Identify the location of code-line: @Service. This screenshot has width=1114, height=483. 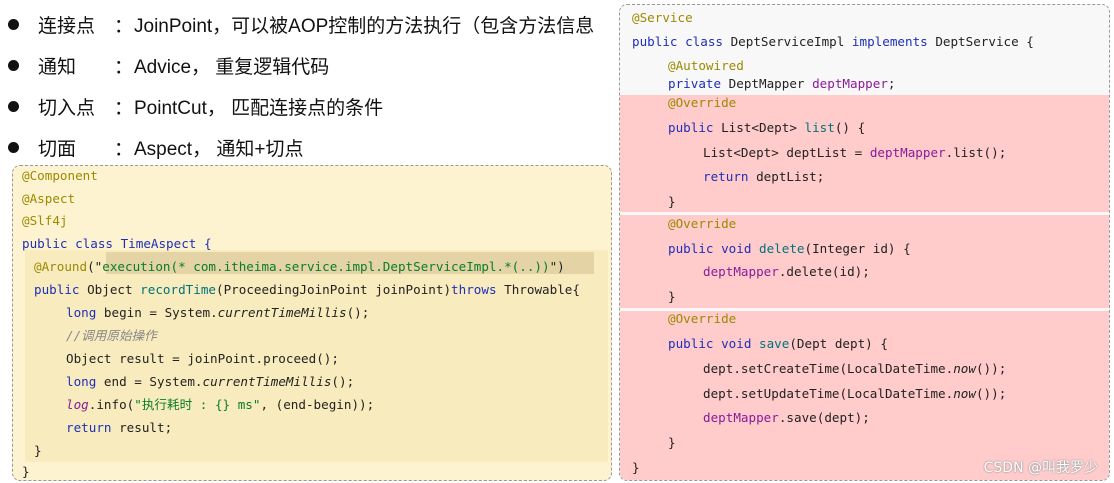
(662, 17).